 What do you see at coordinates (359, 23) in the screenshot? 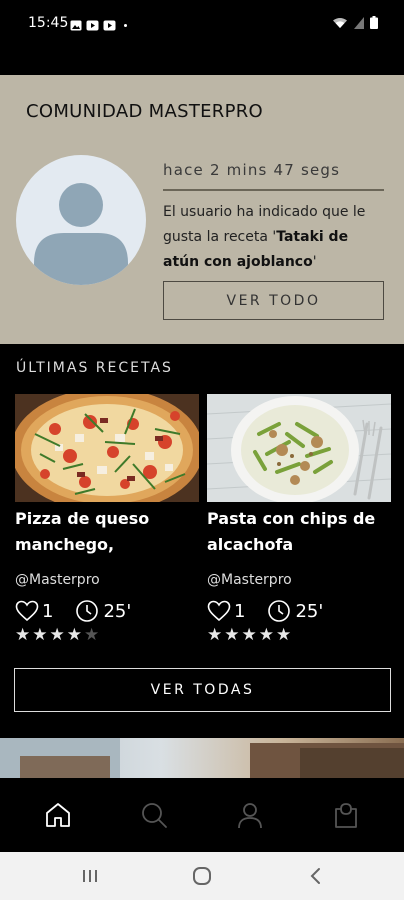
I see `signal-icon` at bounding box center [359, 23].